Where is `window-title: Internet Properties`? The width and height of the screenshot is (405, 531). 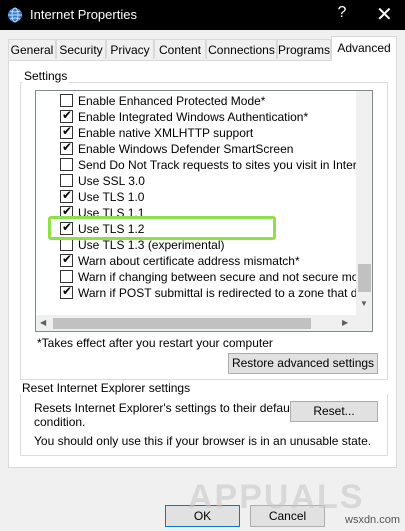
window-title: Internet Properties is located at coordinates (83, 14).